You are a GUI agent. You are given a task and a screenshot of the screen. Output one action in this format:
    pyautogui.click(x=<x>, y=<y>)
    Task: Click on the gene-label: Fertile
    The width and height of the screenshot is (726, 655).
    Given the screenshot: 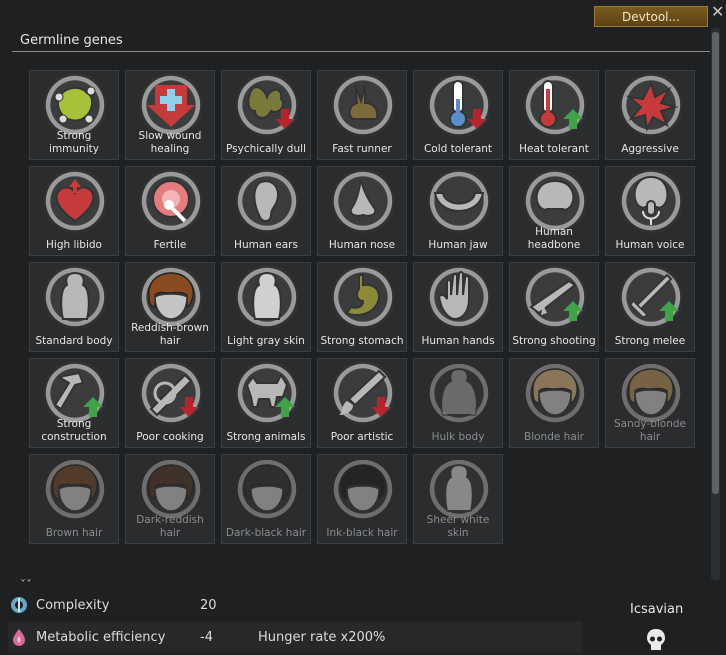 What is the action you would take?
    pyautogui.click(x=170, y=245)
    